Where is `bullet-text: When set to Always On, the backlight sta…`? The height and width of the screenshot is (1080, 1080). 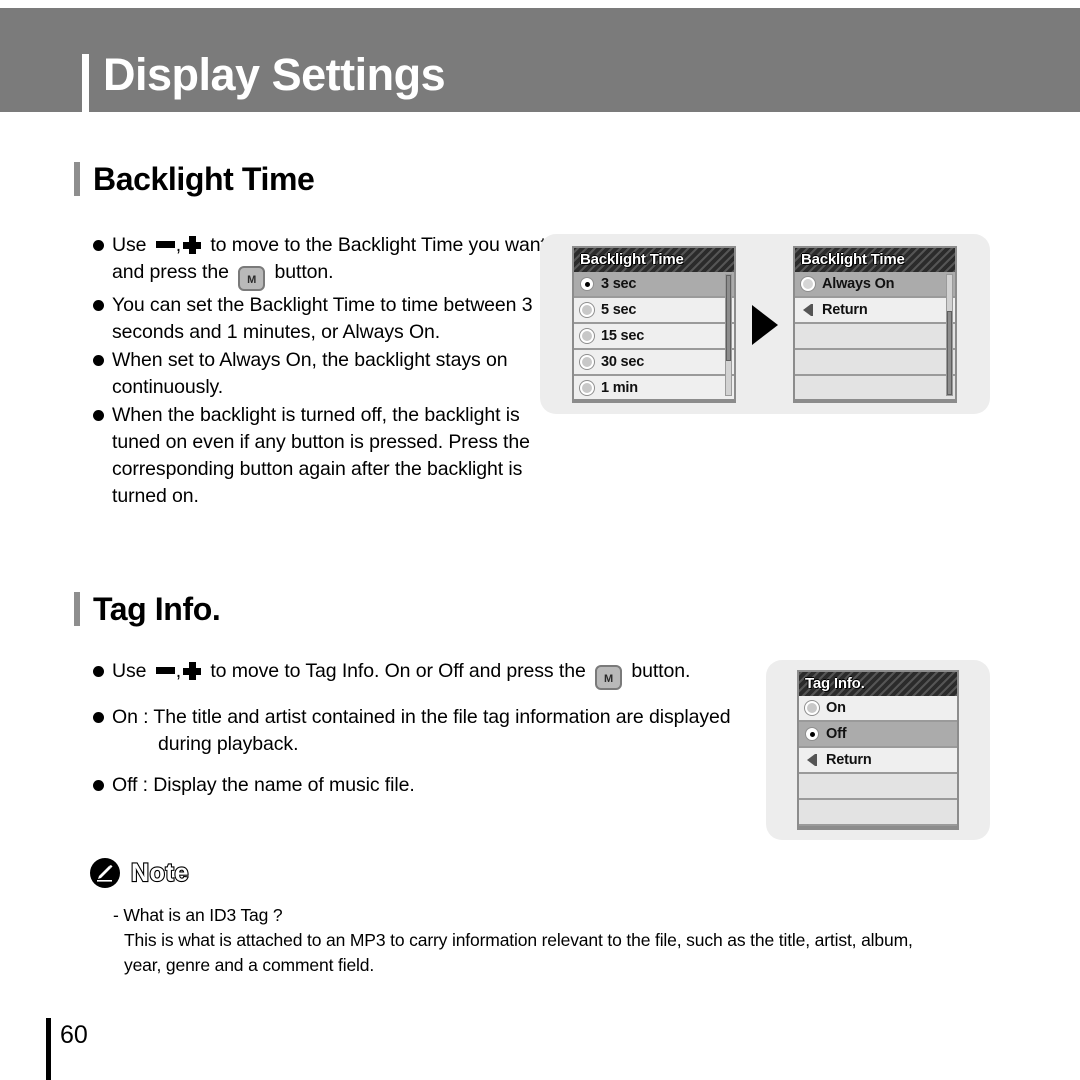
bullet-text: When set to Always On, the backlight sta… is located at coordinates (310, 373).